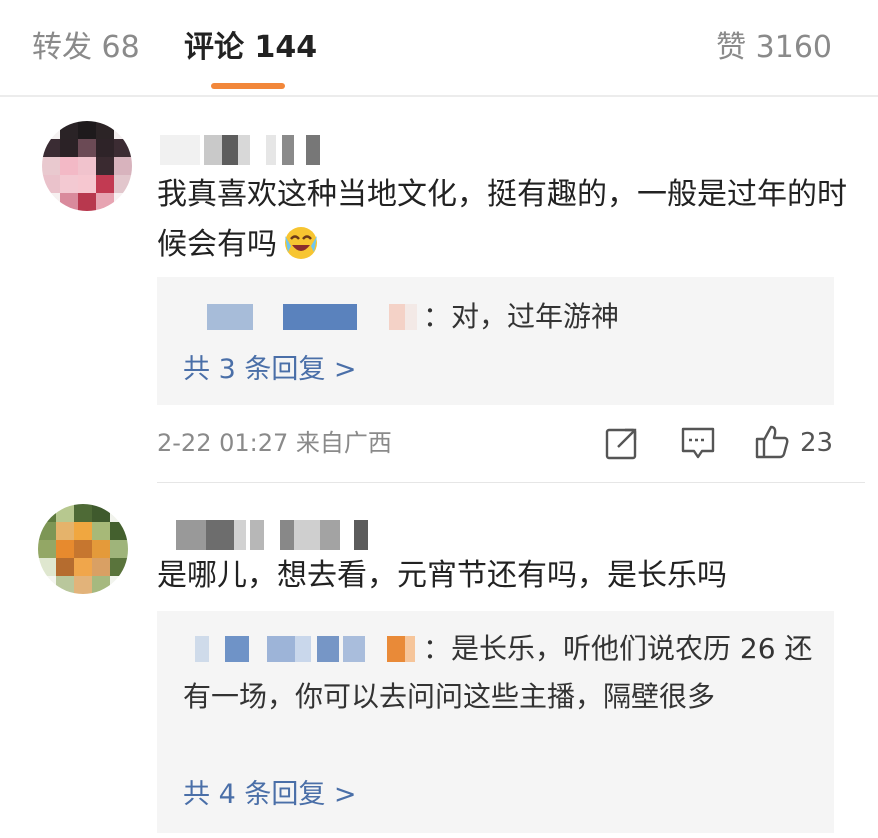 The image size is (878, 838). I want to click on laughing-tears-emoji-icon, so click(301, 242).